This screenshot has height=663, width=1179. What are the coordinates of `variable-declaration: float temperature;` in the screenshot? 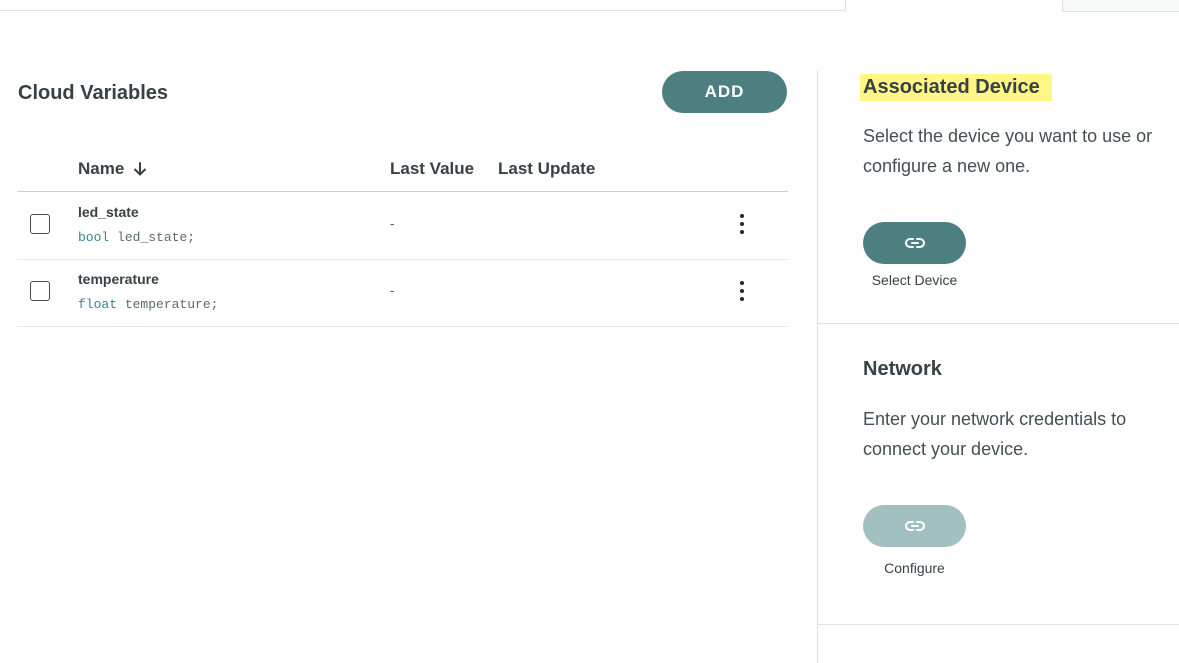 It's located at (148, 304).